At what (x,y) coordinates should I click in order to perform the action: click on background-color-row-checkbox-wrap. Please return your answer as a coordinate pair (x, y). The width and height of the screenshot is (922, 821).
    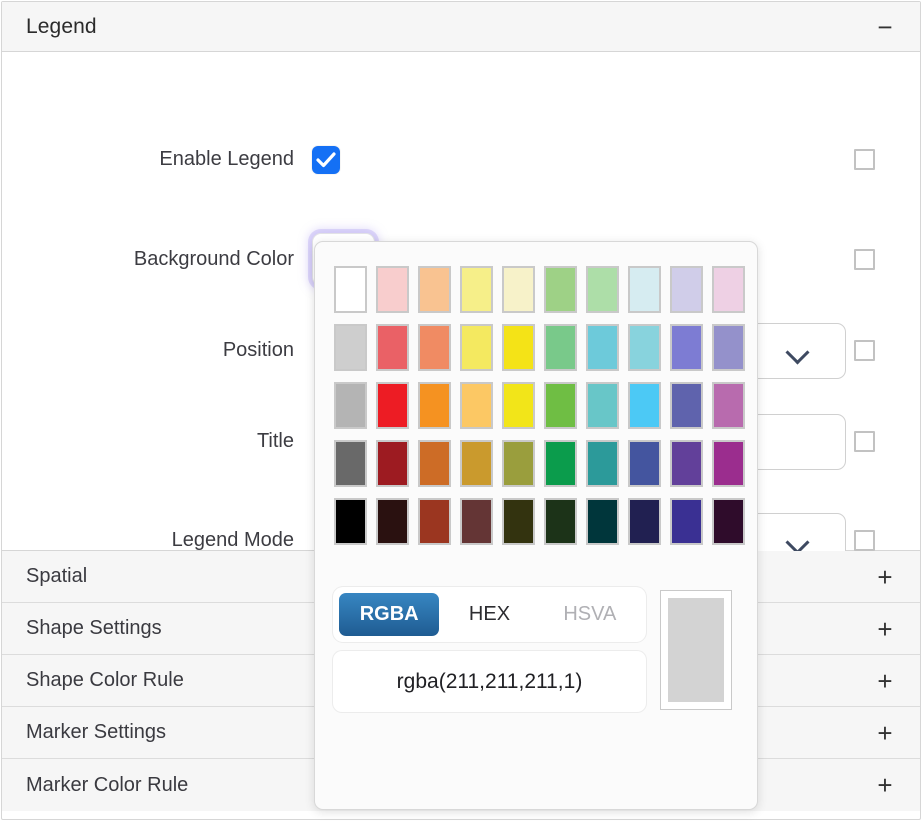
    Looking at the image, I should click on (864, 259).